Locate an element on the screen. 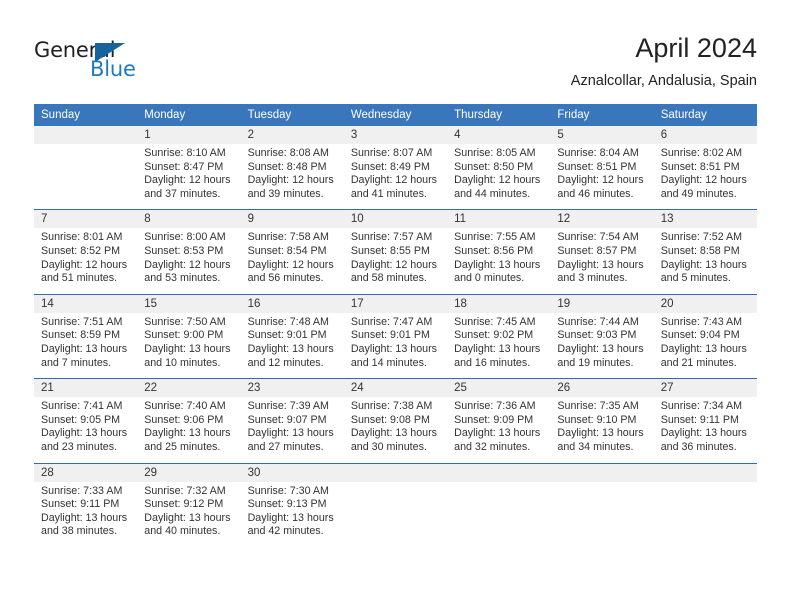 This screenshot has width=792, height=612. sunset-text: Sunset: 9:07 PM is located at coordinates (287, 419).